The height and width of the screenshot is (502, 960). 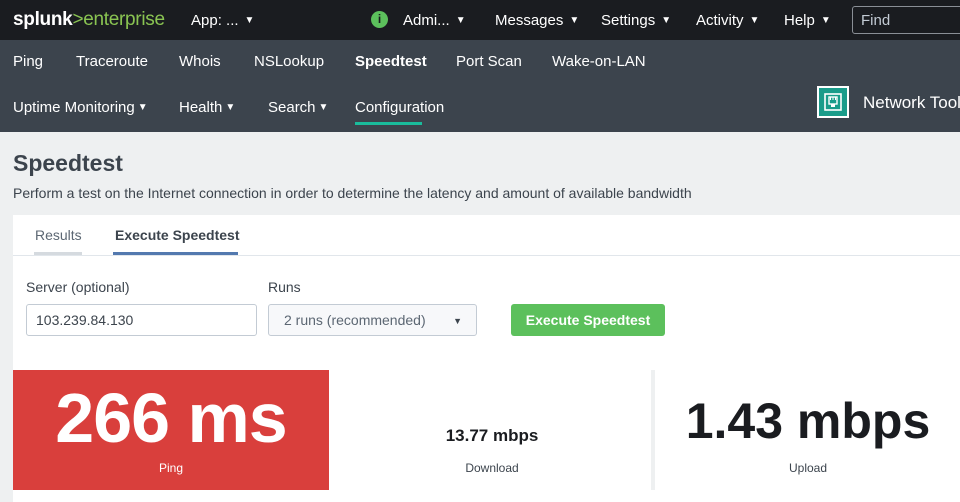 I want to click on settings-menu: Settings ▼, so click(x=636, y=20).